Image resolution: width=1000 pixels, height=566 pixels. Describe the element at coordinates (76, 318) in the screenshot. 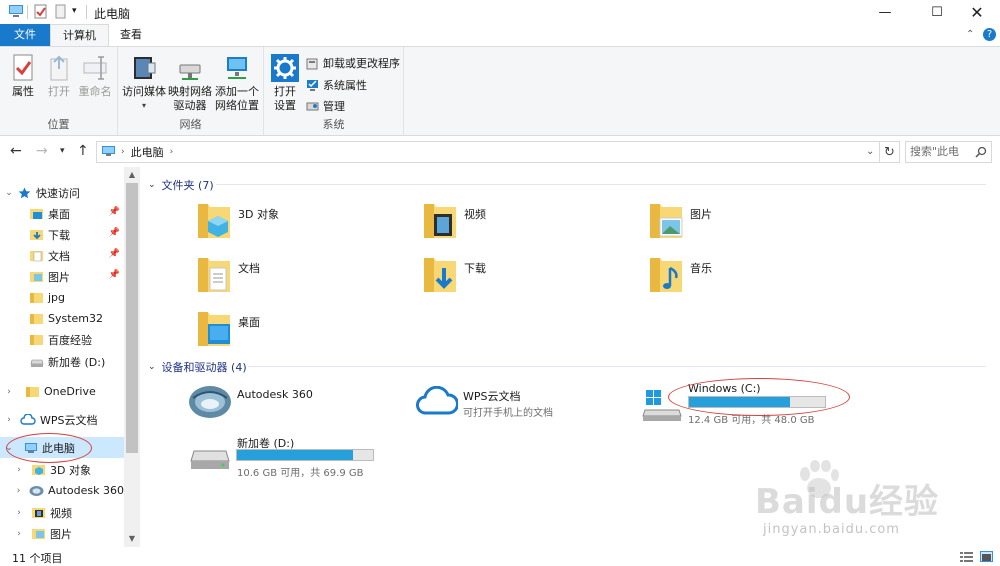

I see `nav-label: System32` at that location.